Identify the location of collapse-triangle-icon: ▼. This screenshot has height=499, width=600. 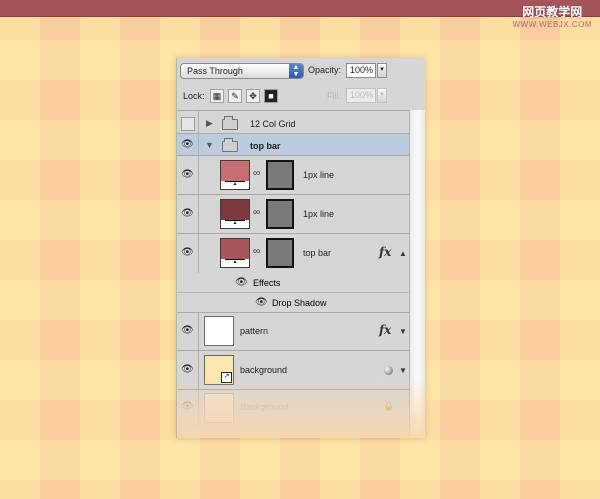
(209, 145).